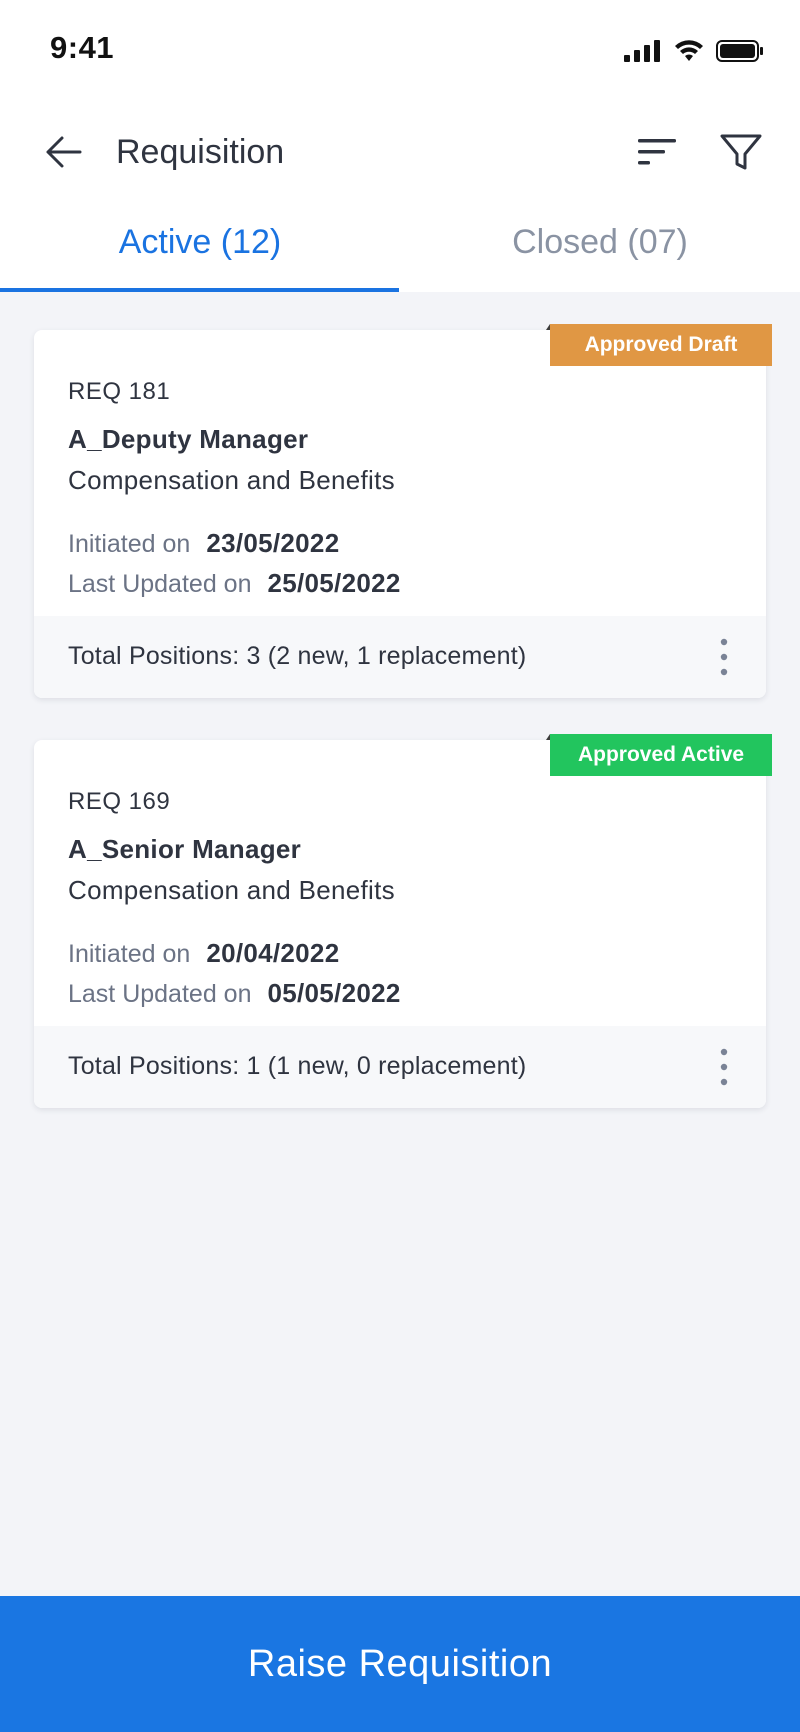 This screenshot has height=1732, width=800. I want to click on last-updated-date: 05/05/2022, so click(334, 993).